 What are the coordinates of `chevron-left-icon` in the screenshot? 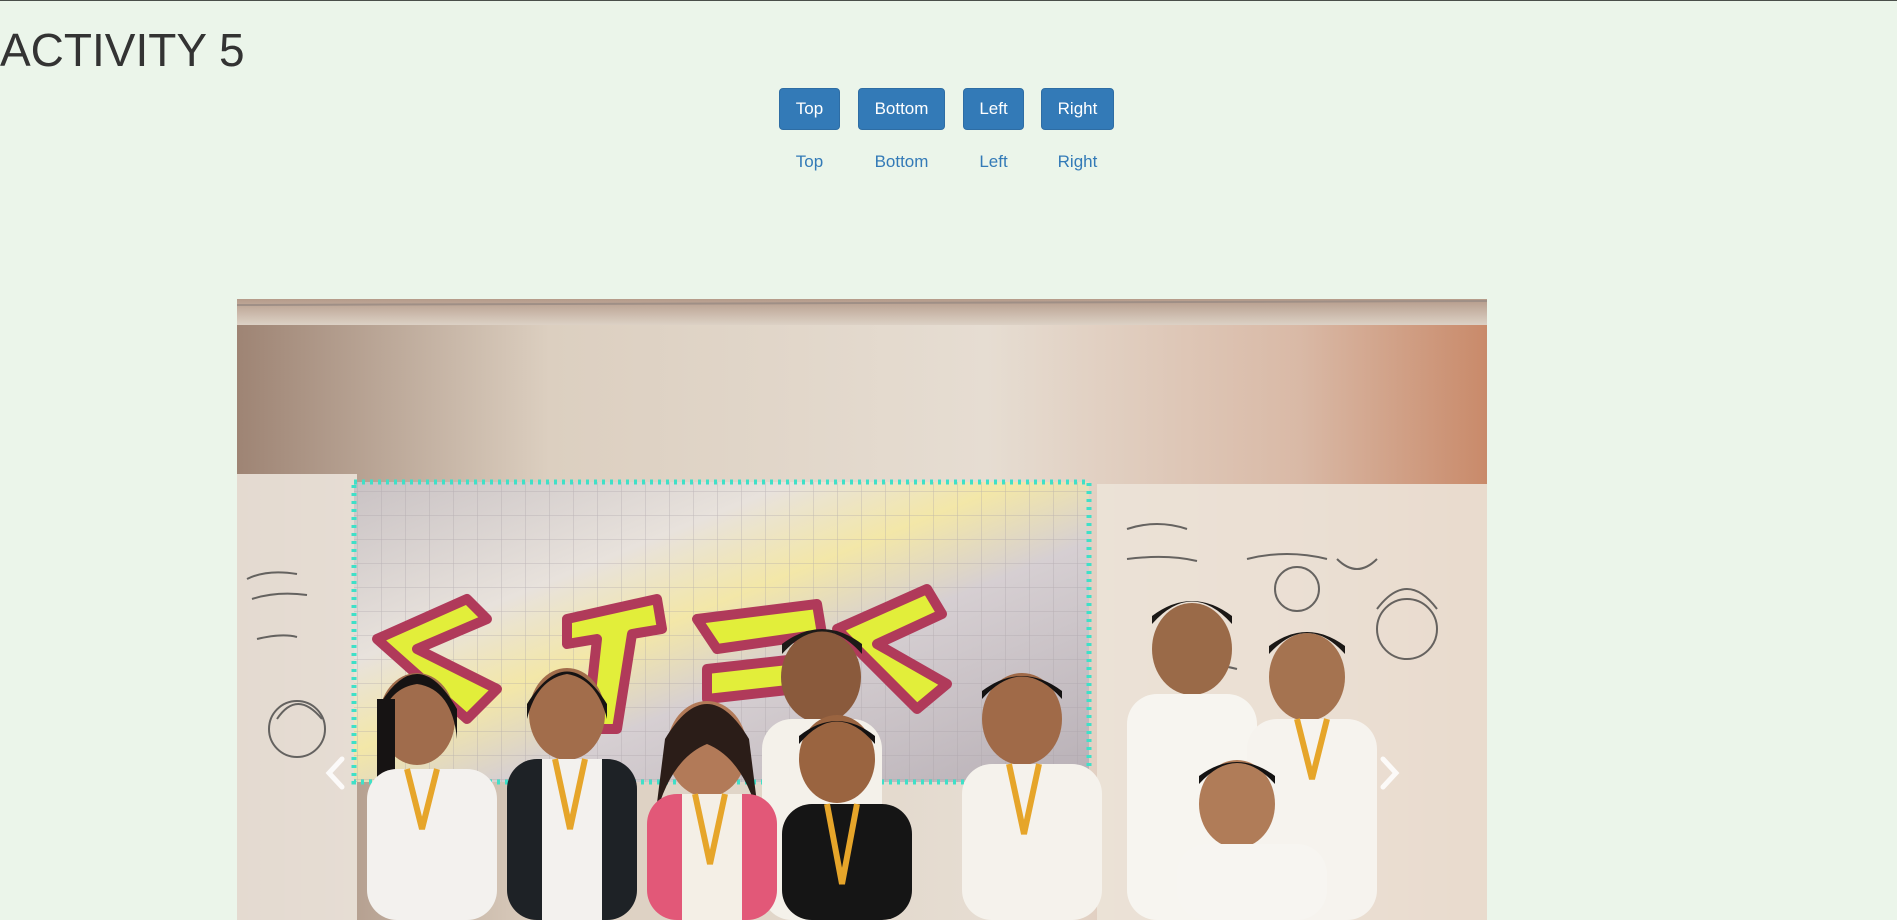 It's located at (335, 773).